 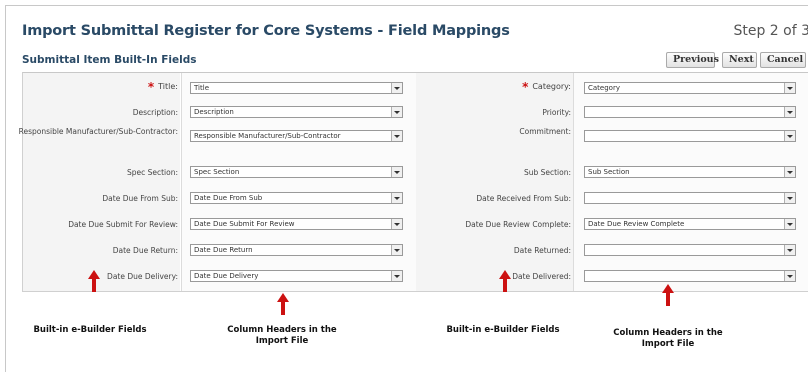 What do you see at coordinates (98, 251) in the screenshot?
I see `field-label-left: Date Due Return:` at bounding box center [98, 251].